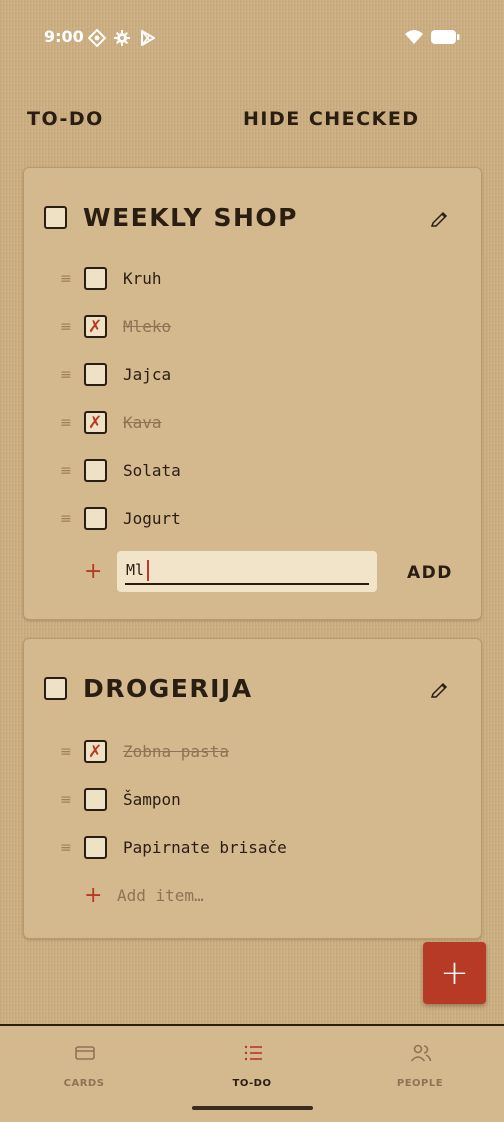 This screenshot has height=1122, width=504. Describe the element at coordinates (176, 751) in the screenshot. I see `item-label: Zobna pasta` at that location.